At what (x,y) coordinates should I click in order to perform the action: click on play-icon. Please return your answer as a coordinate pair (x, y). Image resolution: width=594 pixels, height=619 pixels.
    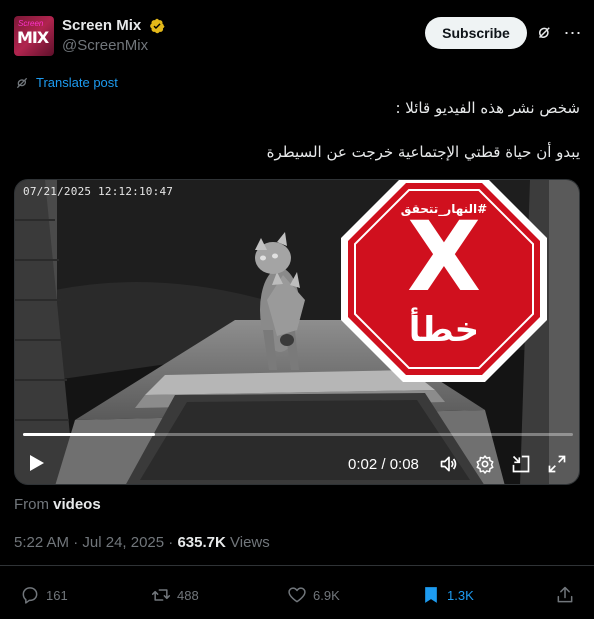
    Looking at the image, I should click on (37, 463).